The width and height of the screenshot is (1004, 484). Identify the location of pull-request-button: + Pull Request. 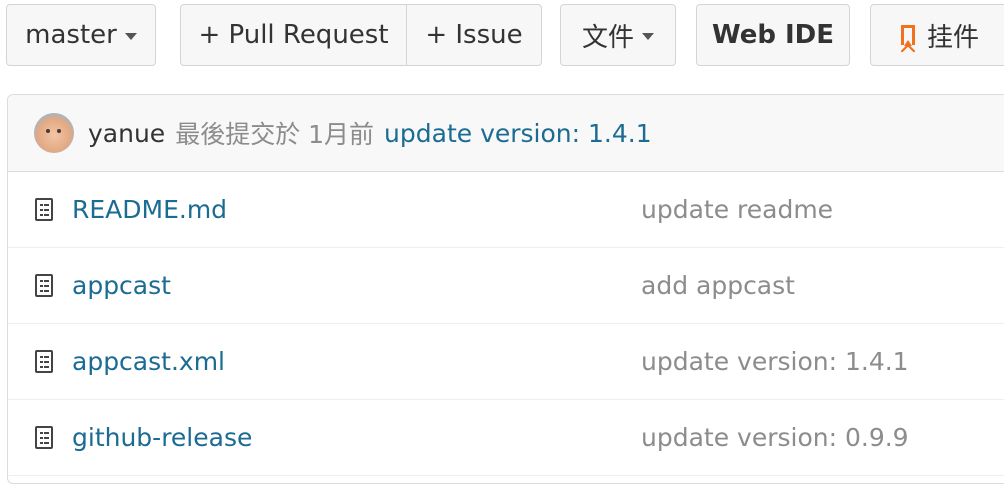
(294, 35).